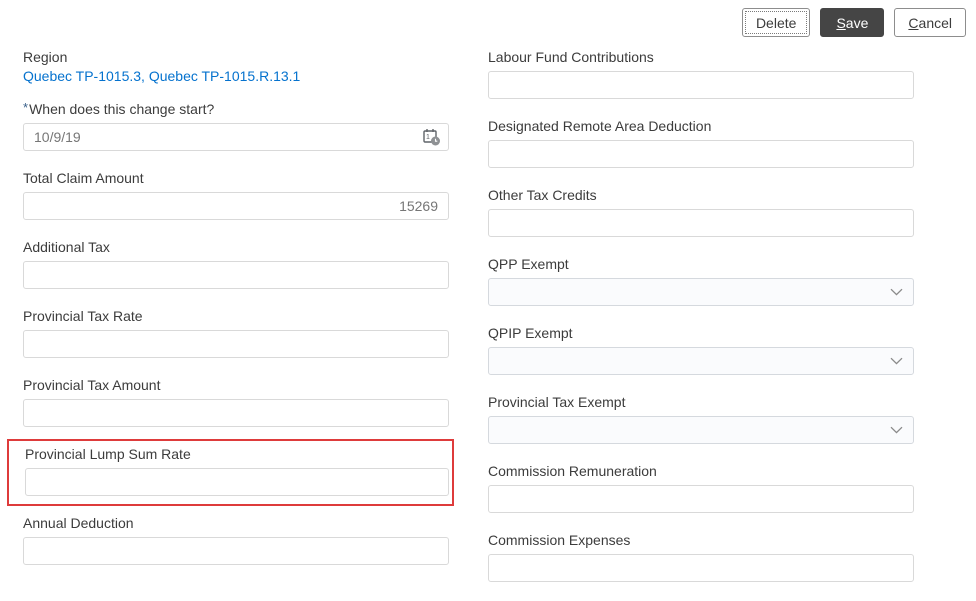 This screenshot has width=976, height=601. I want to click on annual-deduction-input, so click(236, 551).